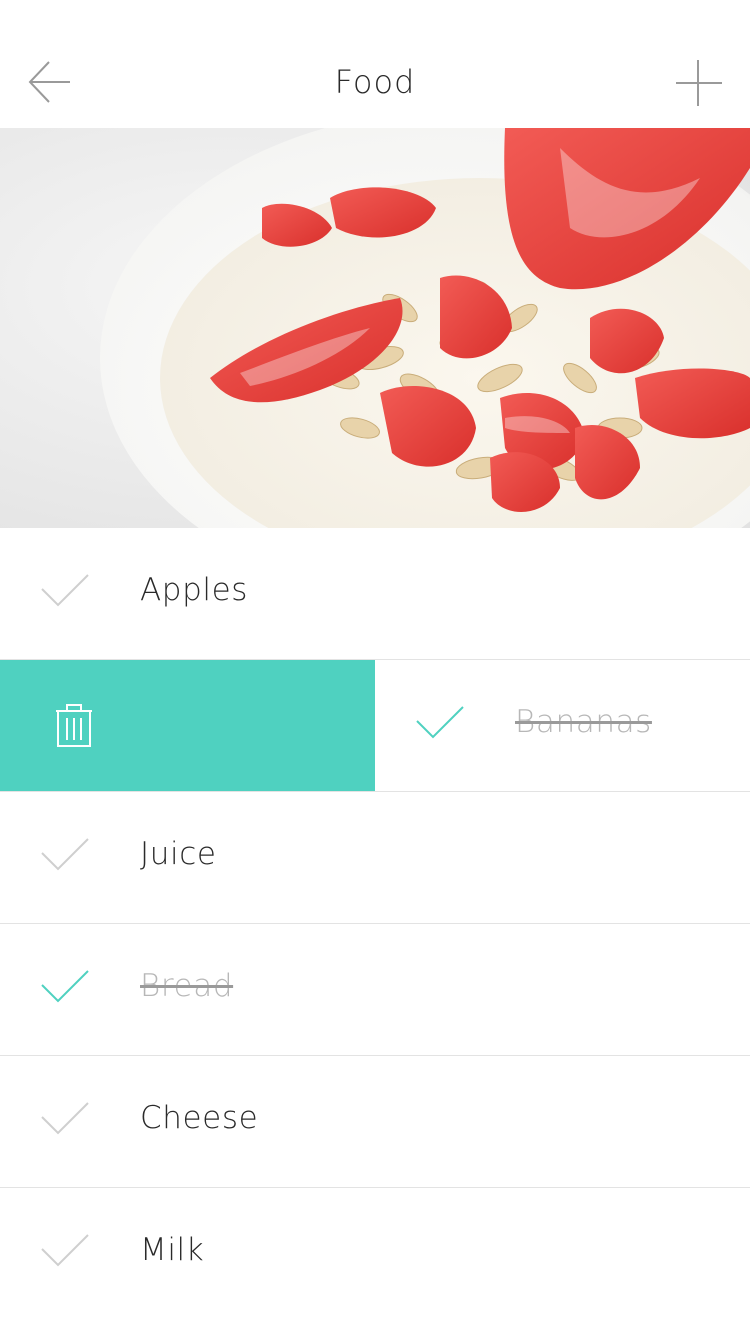 This screenshot has width=750, height=1334. I want to click on item-label: Apples, so click(194, 590).